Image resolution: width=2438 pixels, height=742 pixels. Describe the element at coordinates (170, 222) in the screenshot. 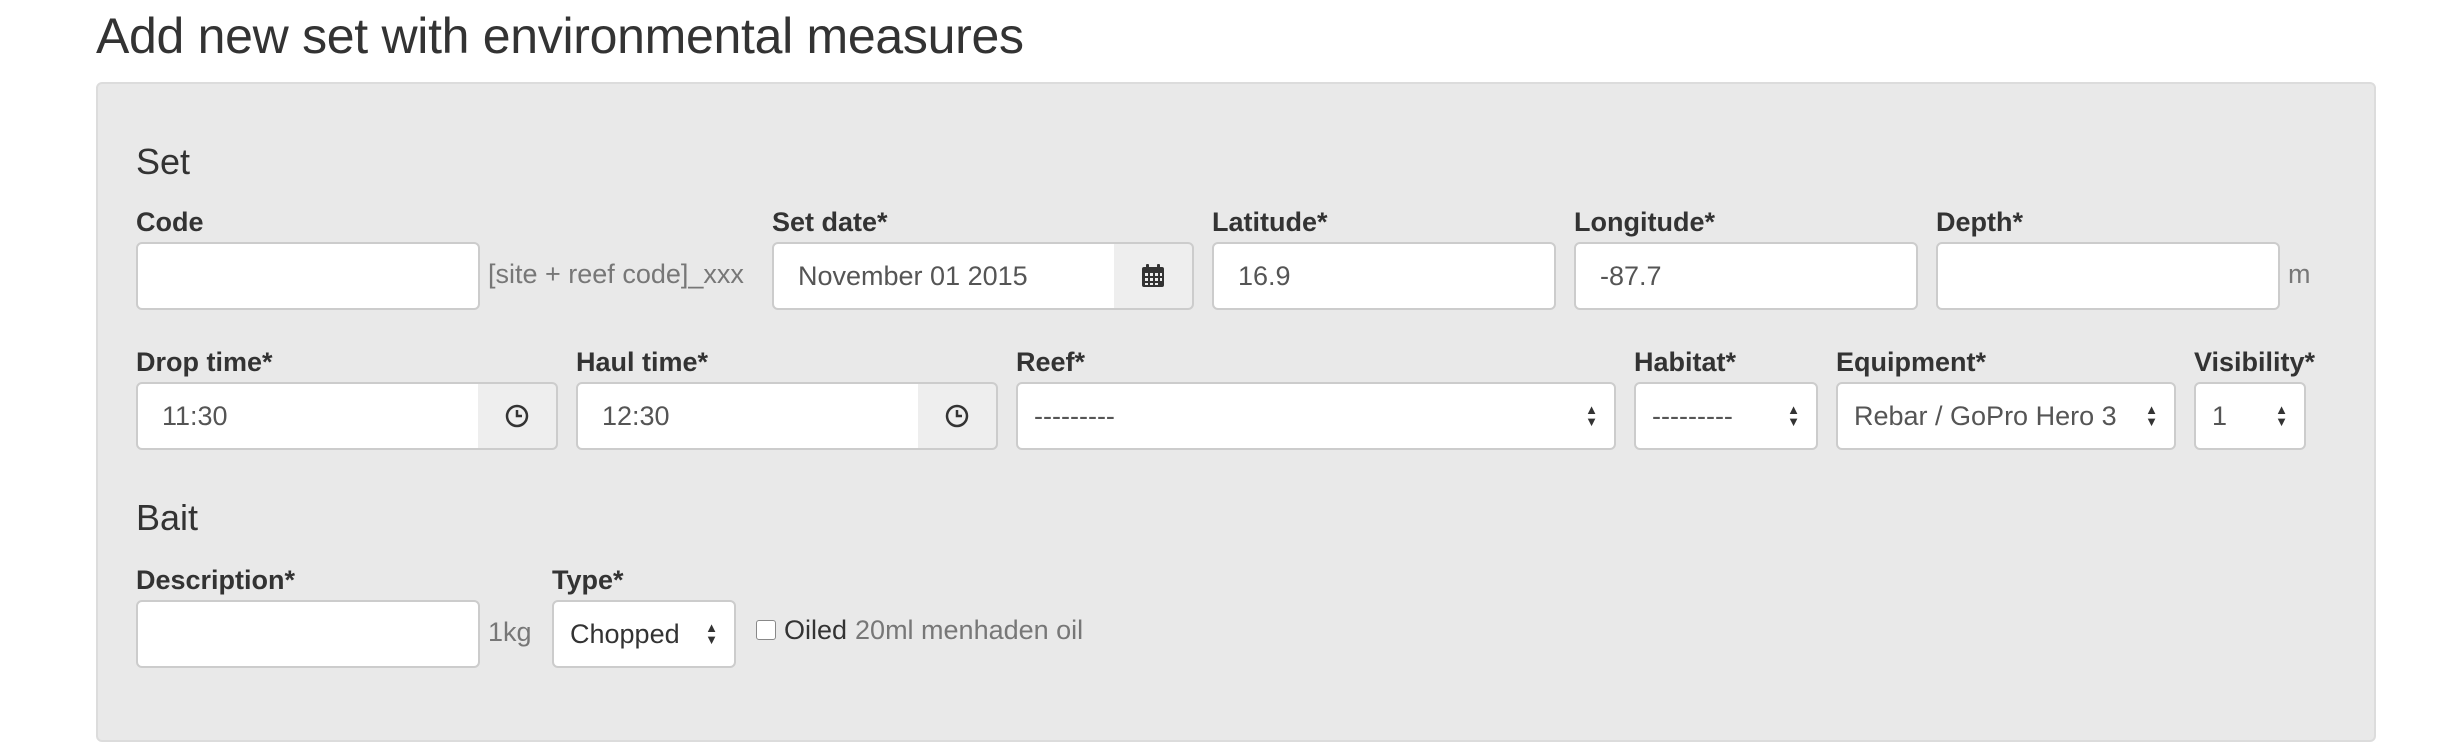

I see `code-label: Code` at that location.